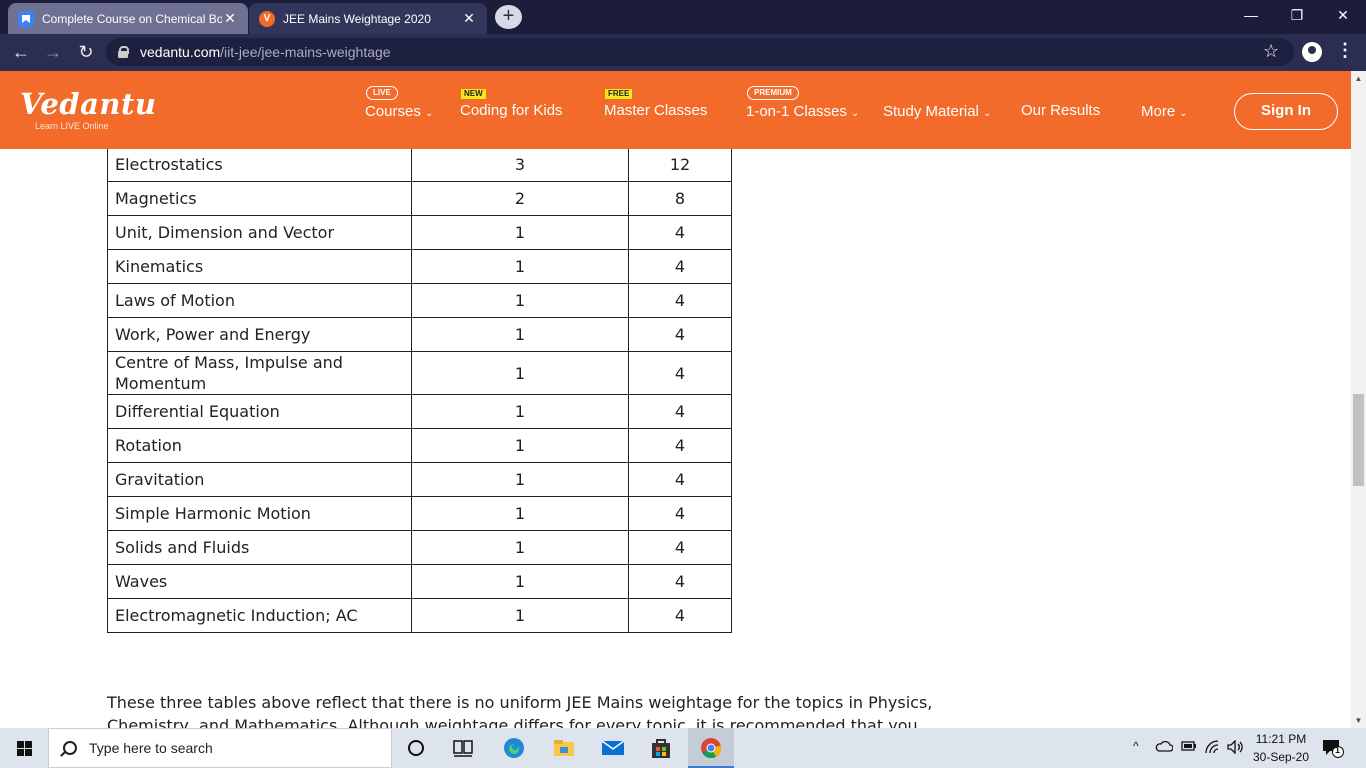 This screenshot has width=1366, height=768. What do you see at coordinates (419, 547) in the screenshot?
I see `table-row: Solids and Fluids 1 4` at bounding box center [419, 547].